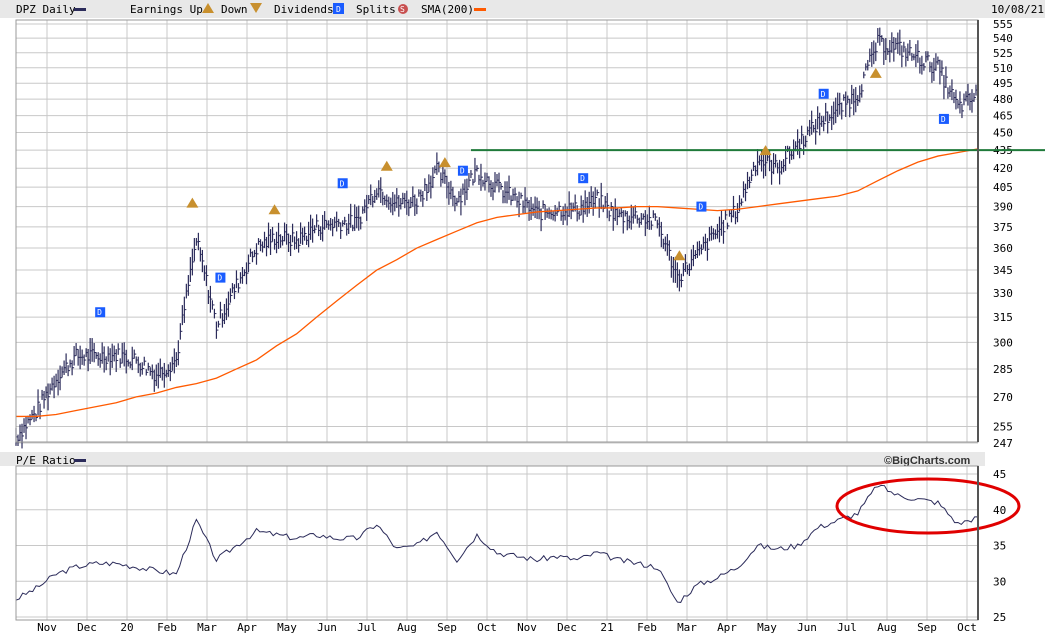 The height and width of the screenshot is (635, 1045). What do you see at coordinates (999, 474) in the screenshot?
I see `pe-tick-label: 45` at bounding box center [999, 474].